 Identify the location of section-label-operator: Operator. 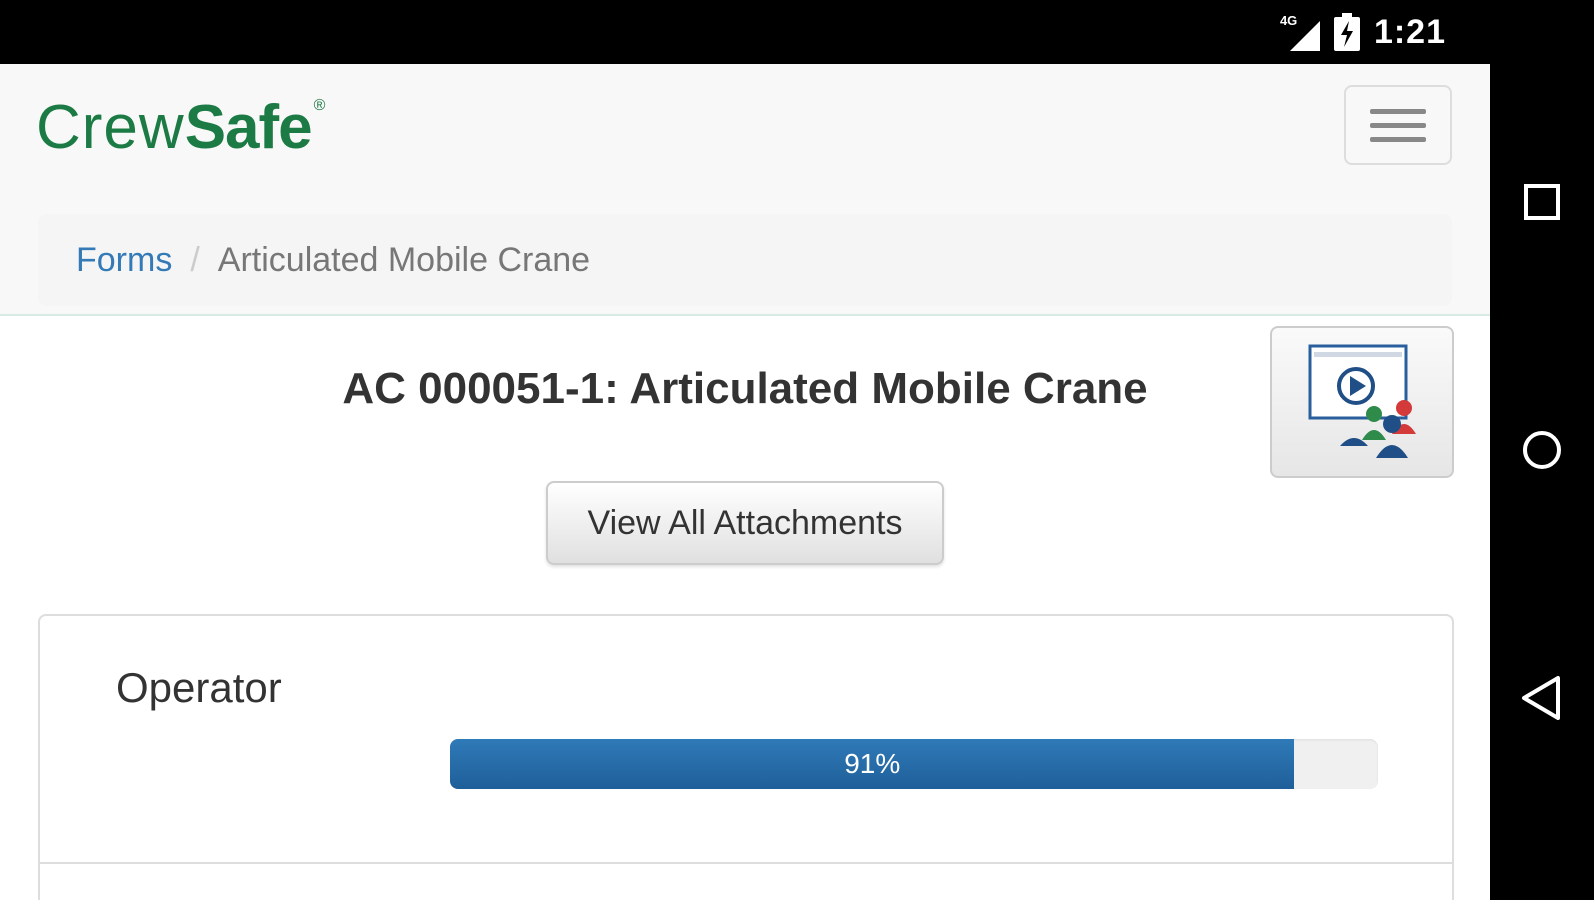
(199, 687).